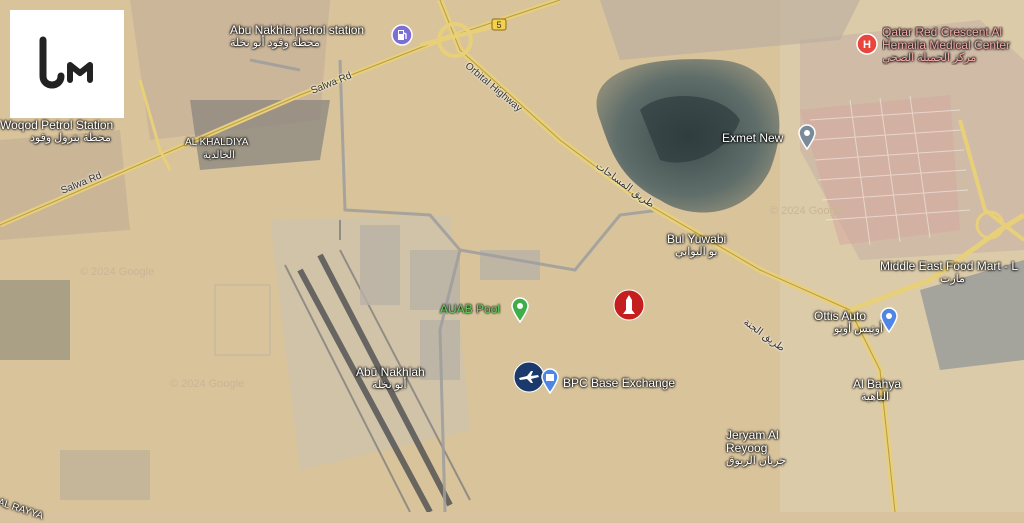 The width and height of the screenshot is (1024, 523). What do you see at coordinates (390, 378) in the screenshot?
I see `place-abu-nakhlah: Abū Nakhlah أبو نخلة` at bounding box center [390, 378].